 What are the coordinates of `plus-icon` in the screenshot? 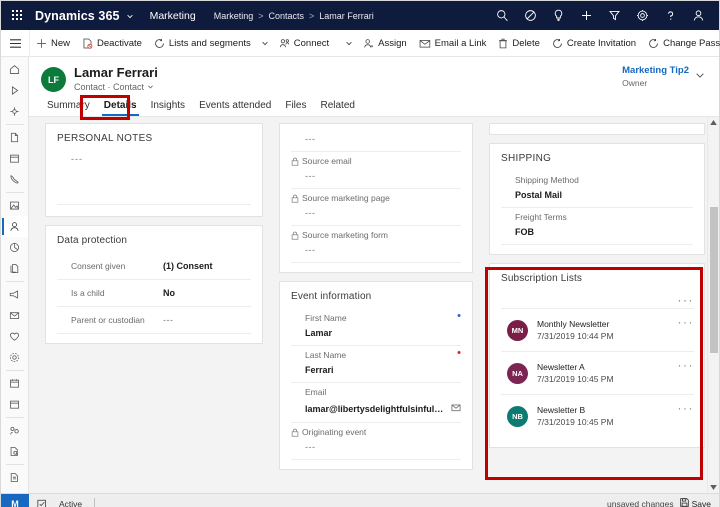 It's located at (586, 16).